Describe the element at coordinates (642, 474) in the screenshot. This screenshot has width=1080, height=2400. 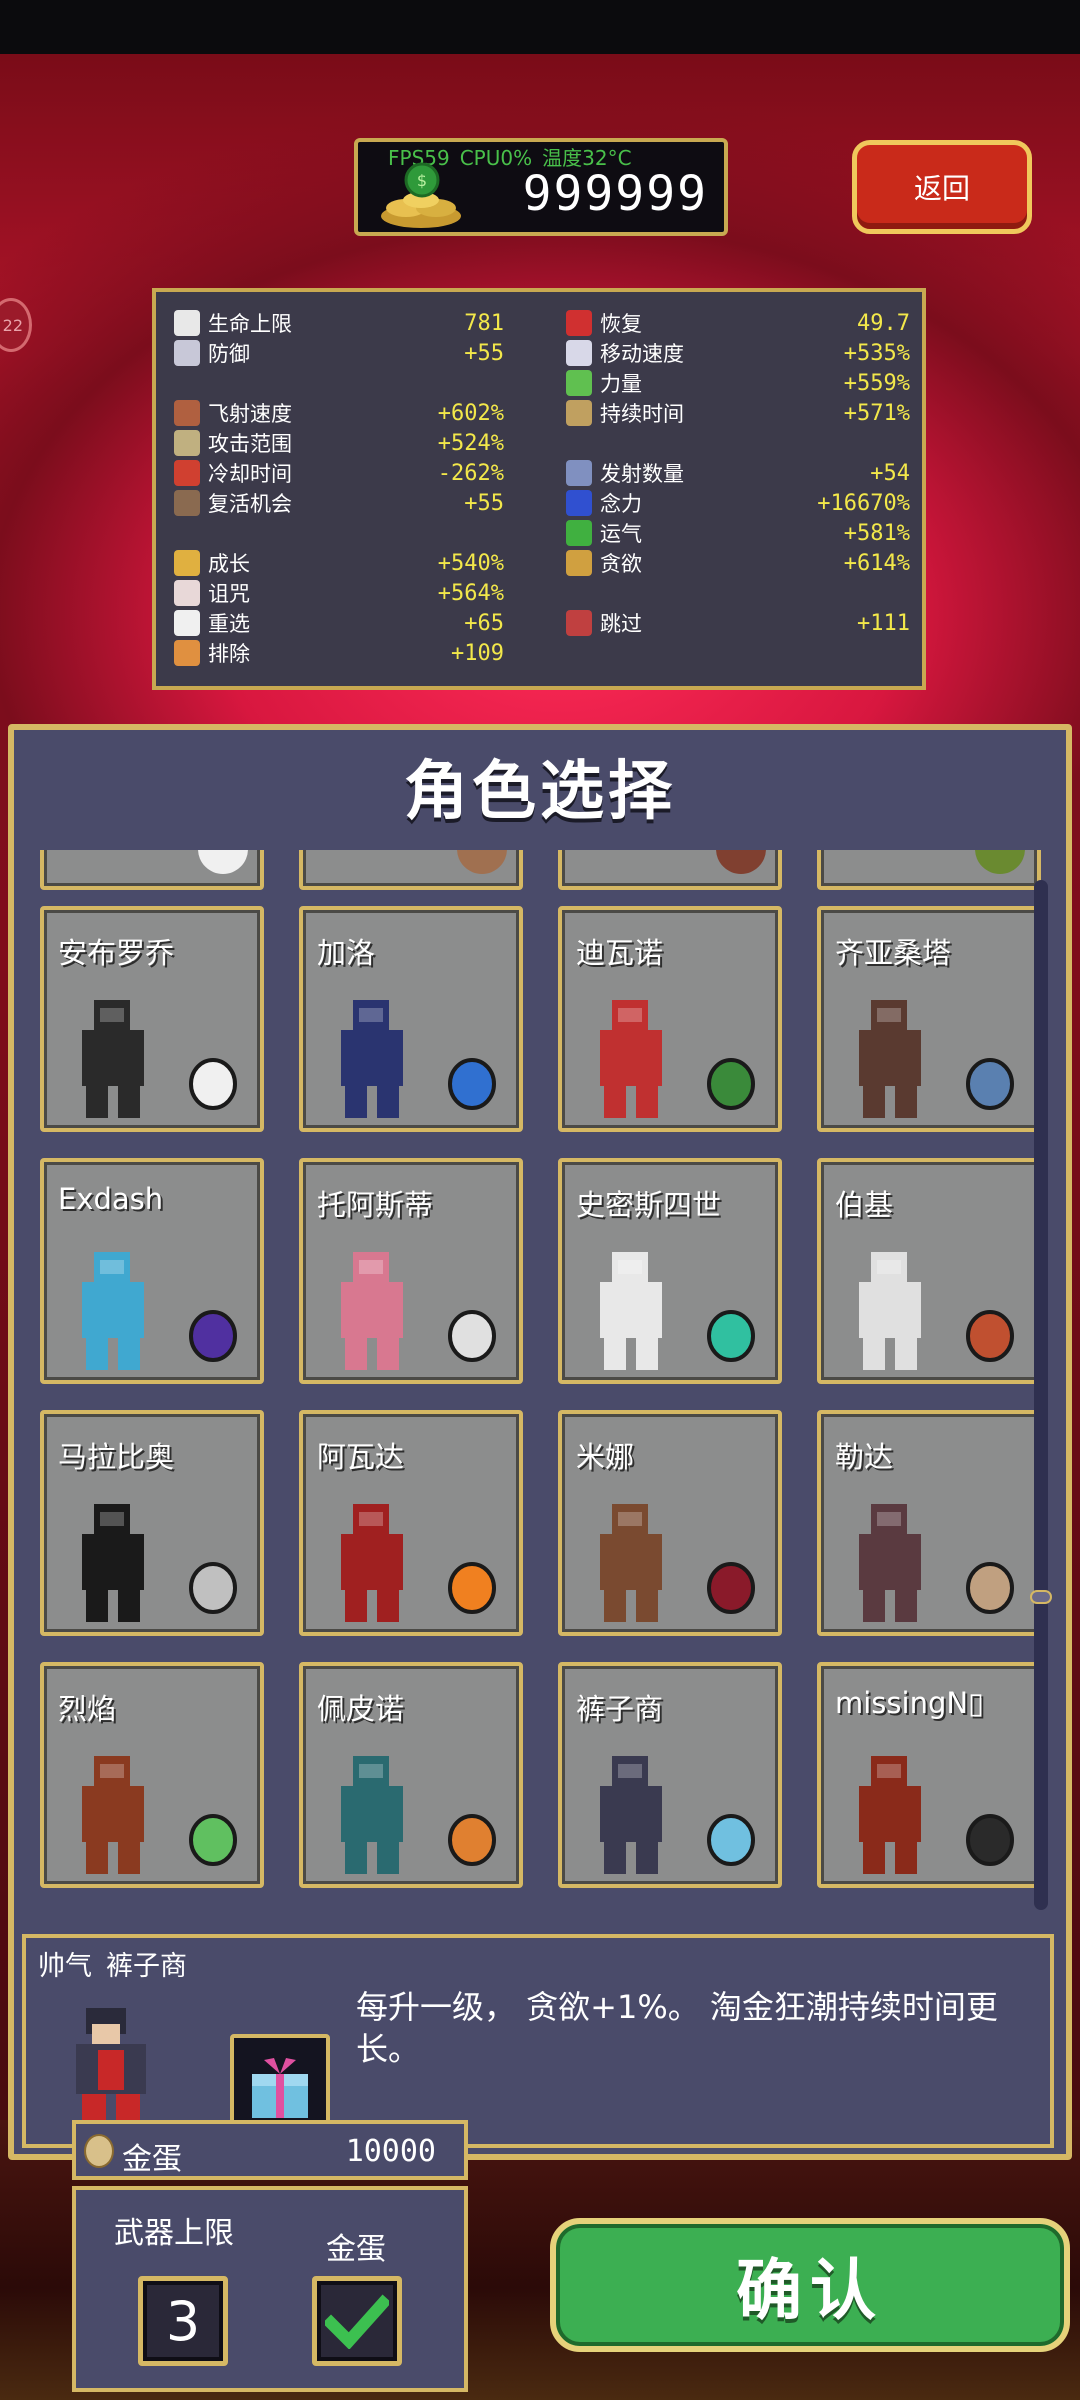
I see `stat-label: 发射数量` at that location.